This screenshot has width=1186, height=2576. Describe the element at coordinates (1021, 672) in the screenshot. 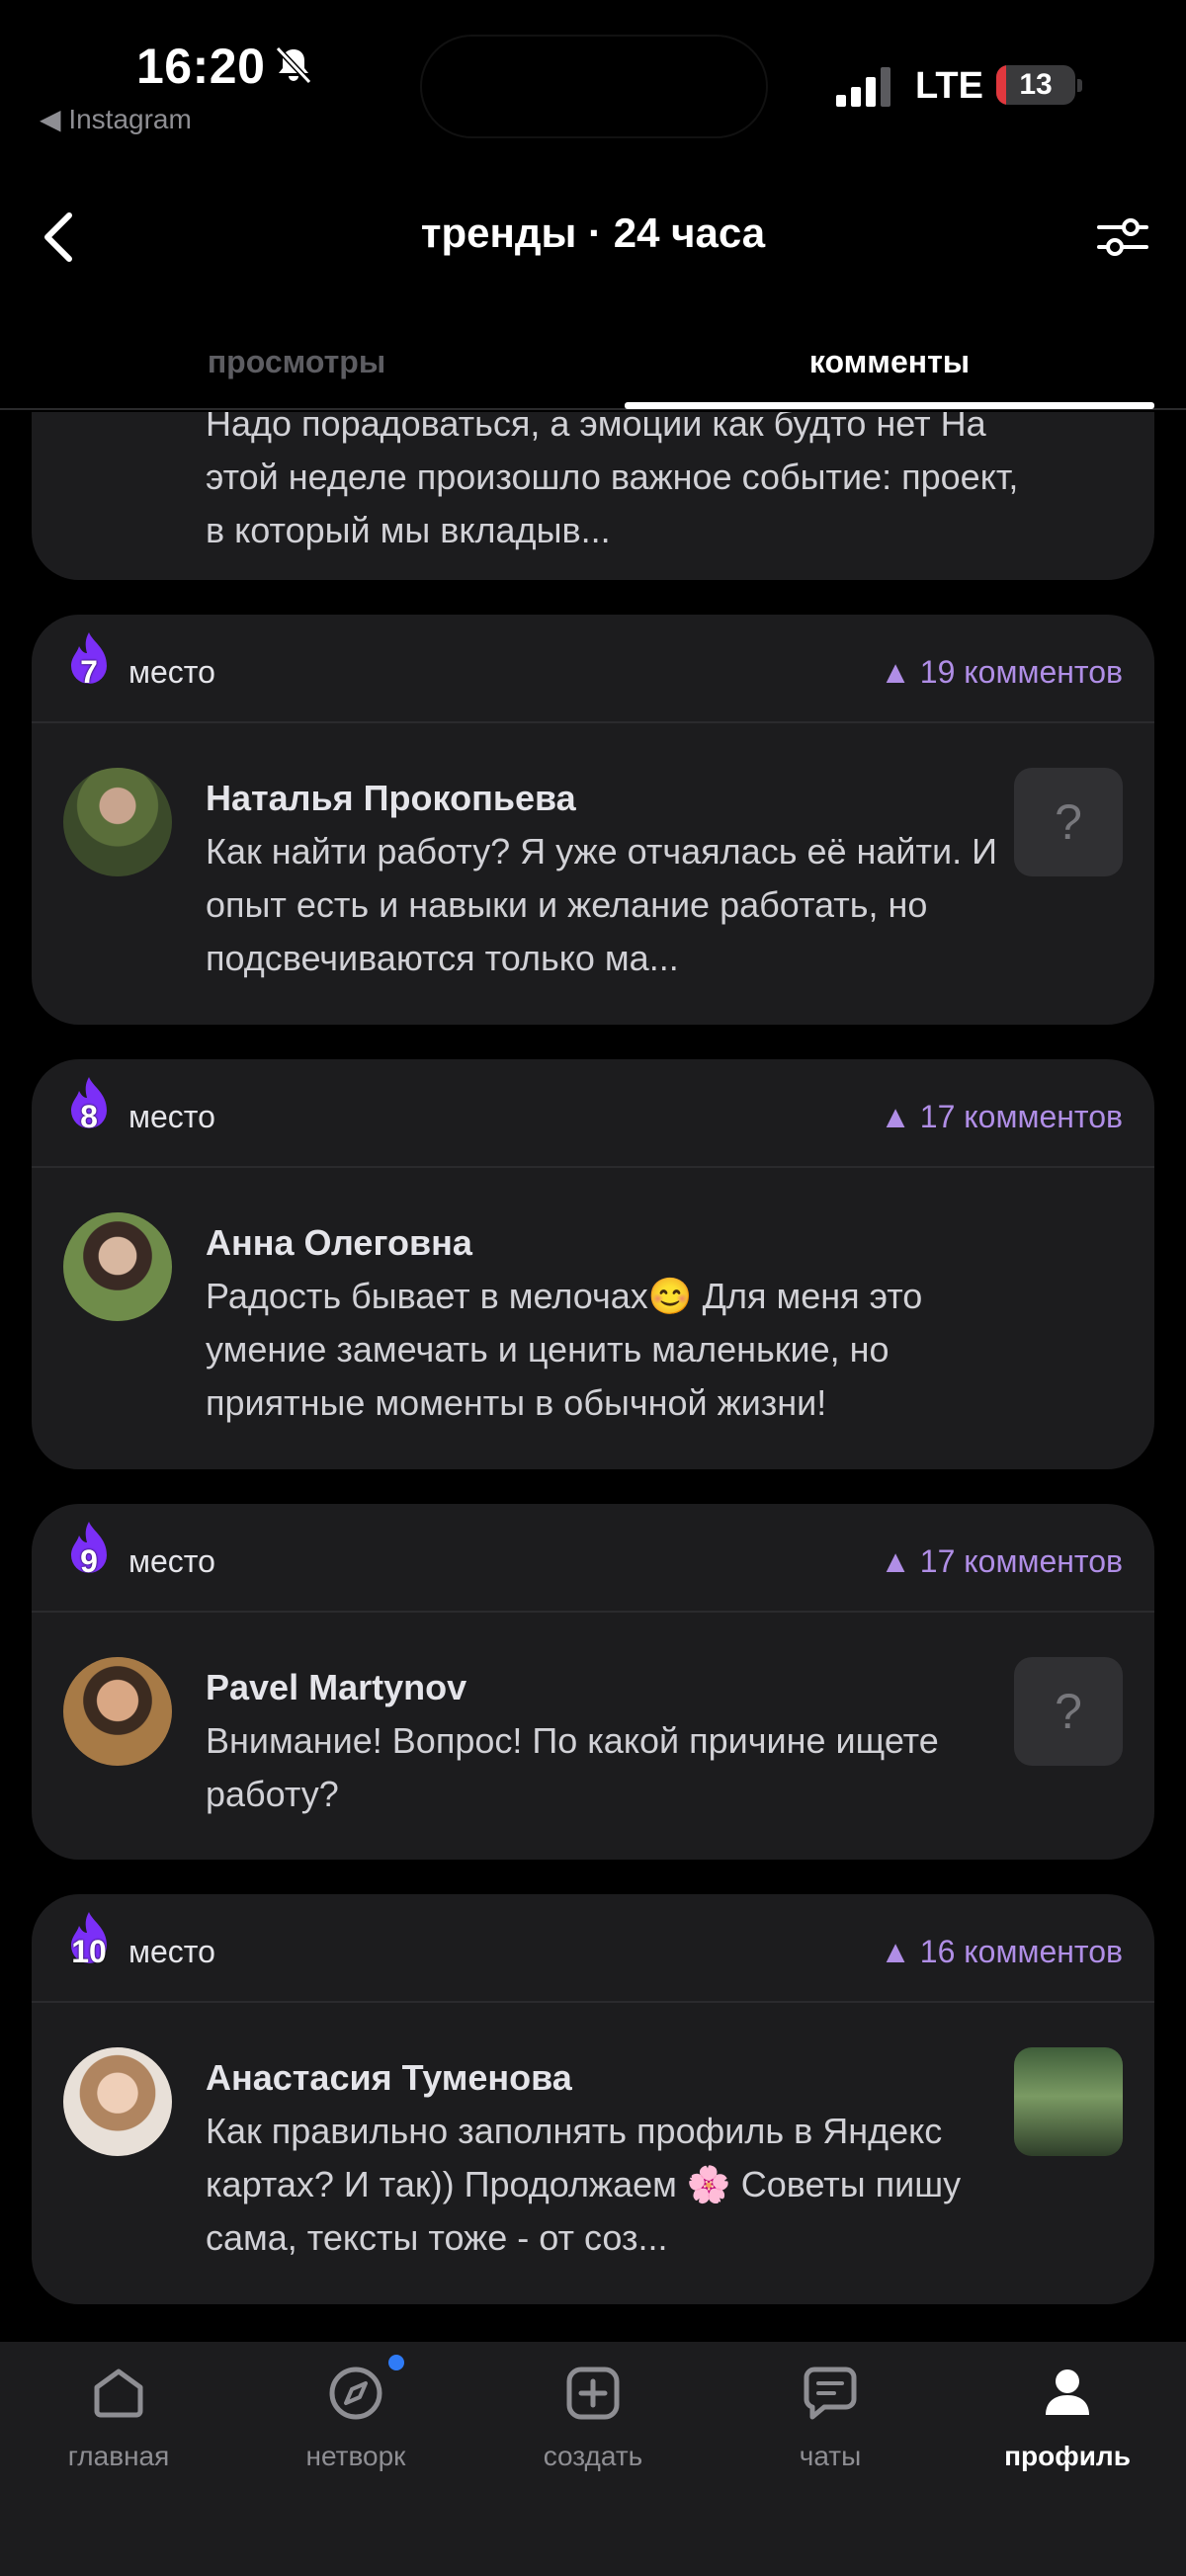

I see `comments-count-text: 19 комментов` at that location.